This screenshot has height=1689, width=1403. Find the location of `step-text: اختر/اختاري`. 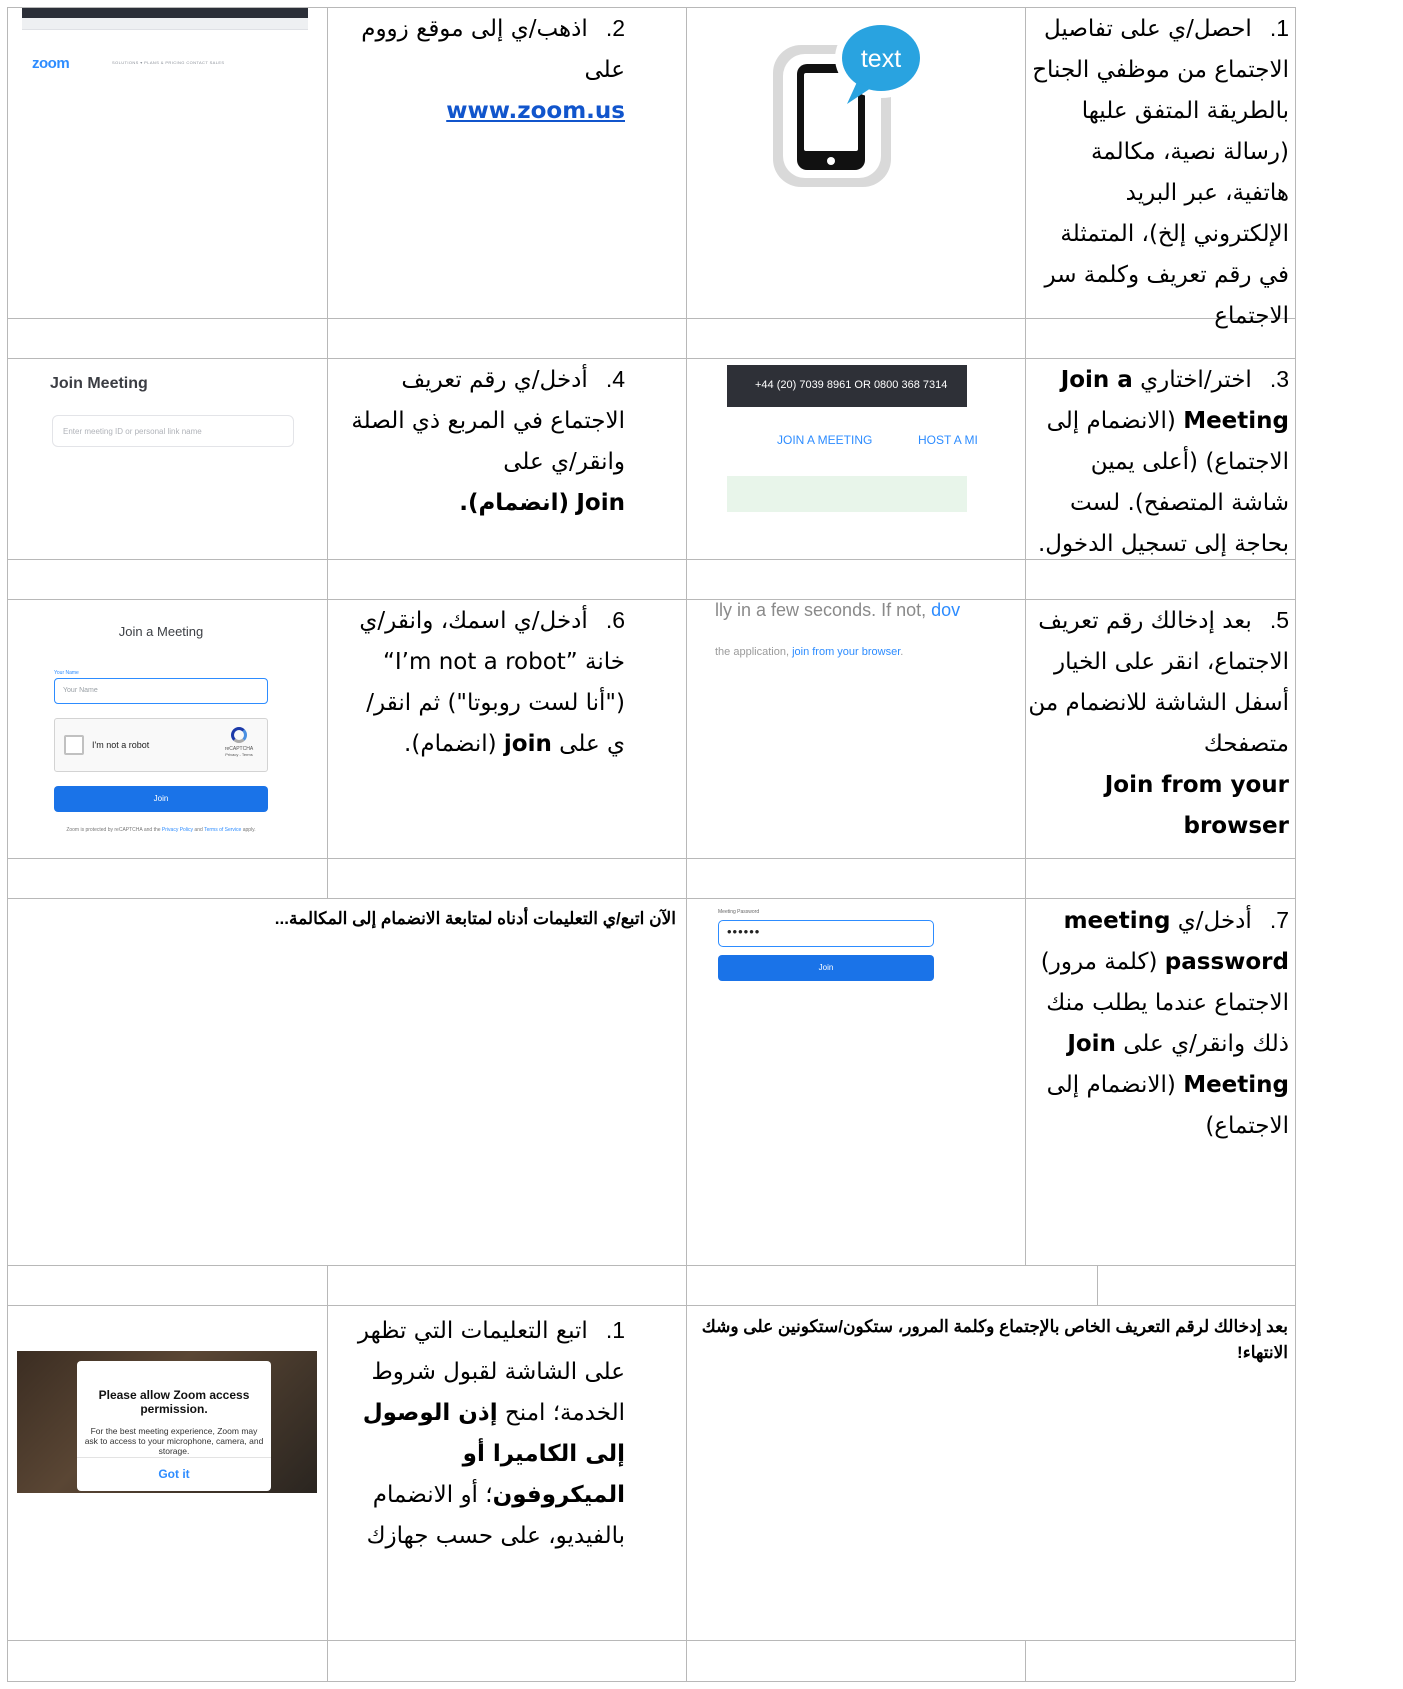

step-text: اختر/اختاري is located at coordinates (1196, 380).